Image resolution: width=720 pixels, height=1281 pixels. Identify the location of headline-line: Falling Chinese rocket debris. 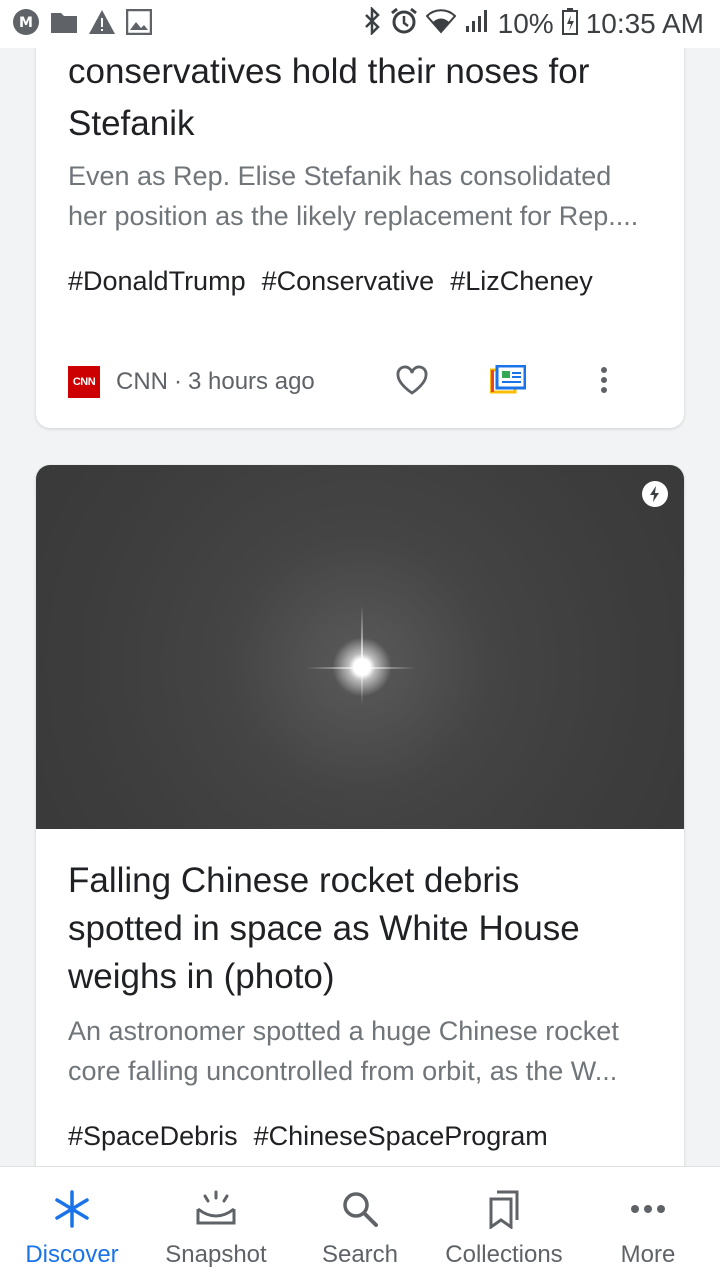
(294, 880).